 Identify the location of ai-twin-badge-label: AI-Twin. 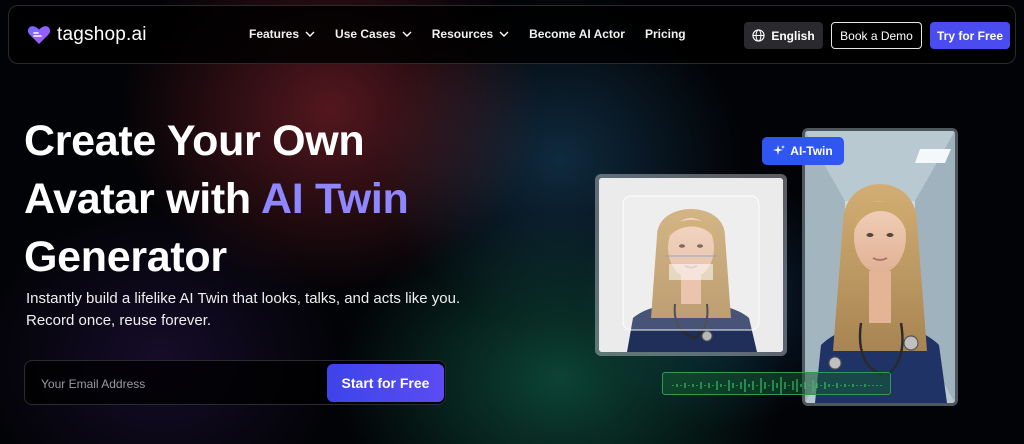
(811, 151).